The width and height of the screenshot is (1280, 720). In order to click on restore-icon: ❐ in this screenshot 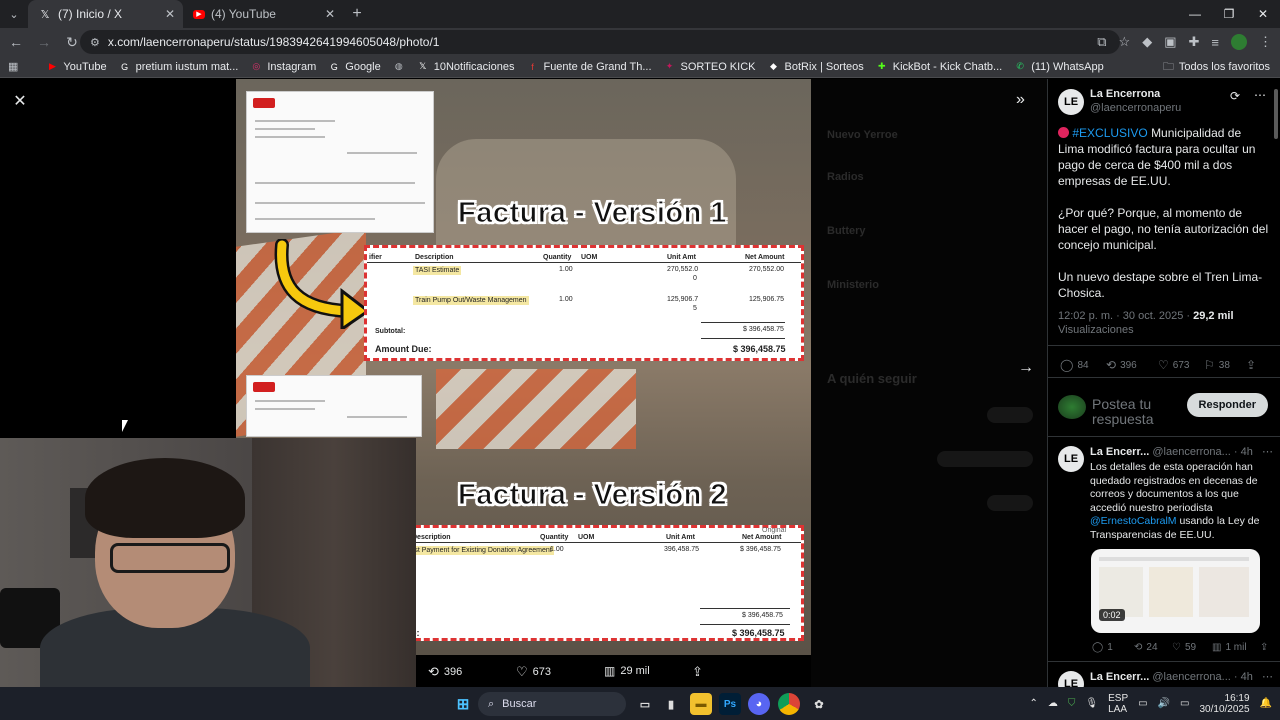, I will do `click(1229, 14)`.